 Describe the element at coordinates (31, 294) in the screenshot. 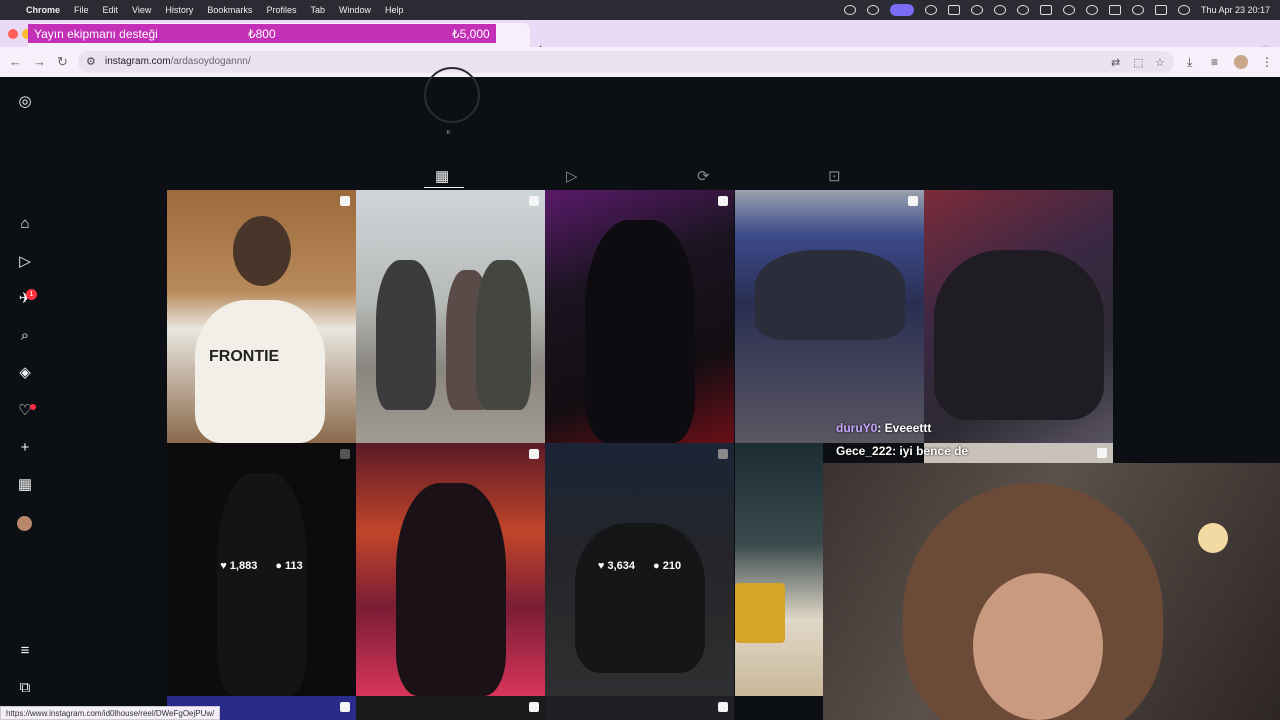

I see `messages-badge: 1` at that location.